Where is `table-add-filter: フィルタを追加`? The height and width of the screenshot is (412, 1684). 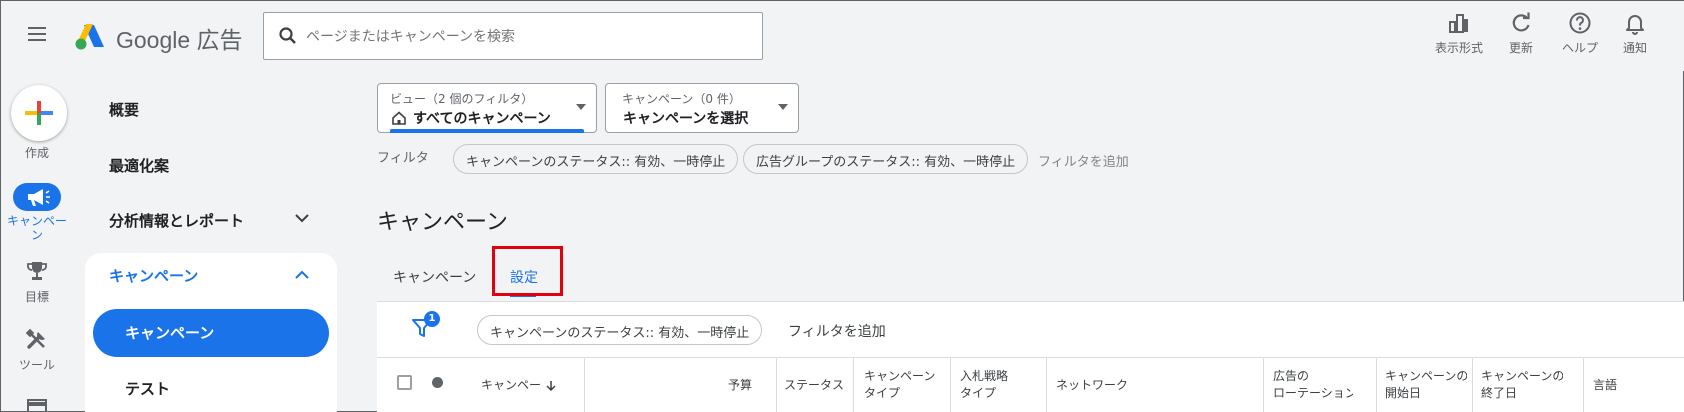
table-add-filter: フィルタを追加 is located at coordinates (837, 331).